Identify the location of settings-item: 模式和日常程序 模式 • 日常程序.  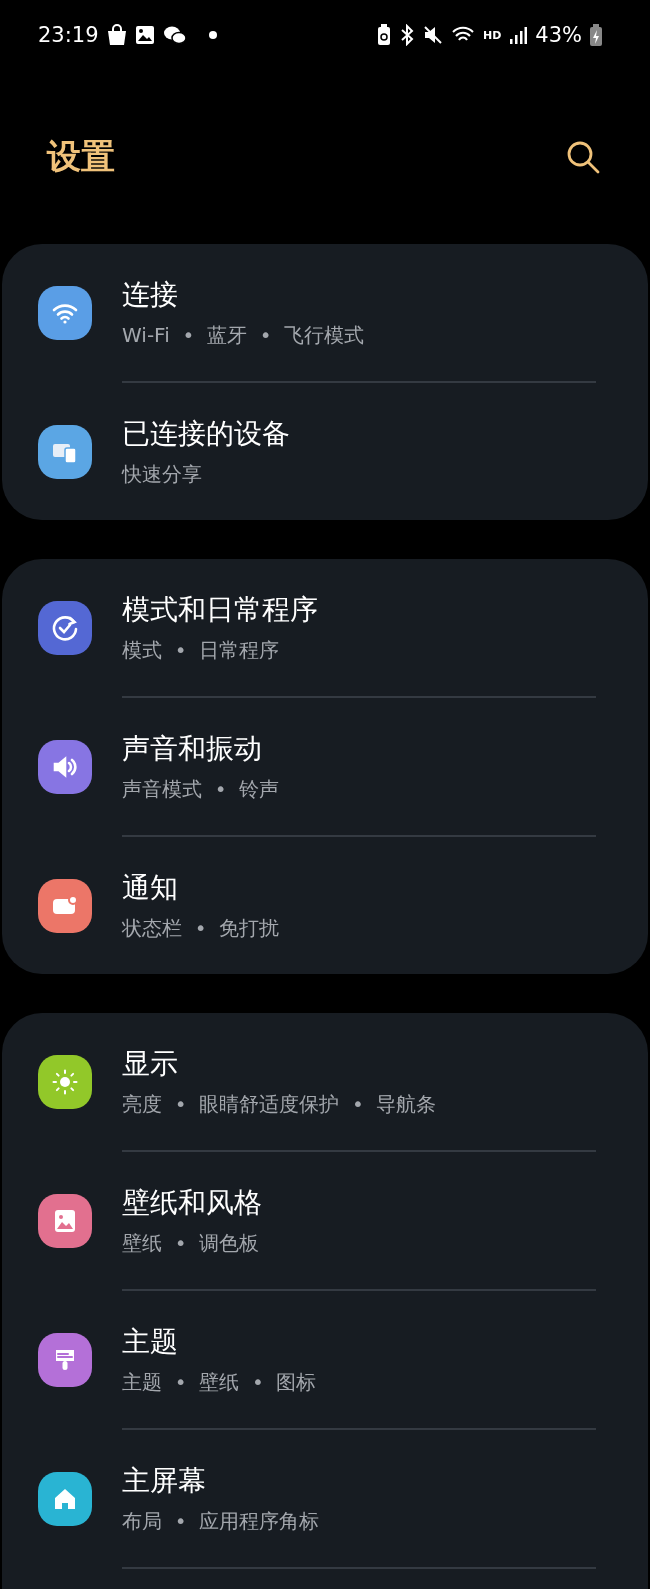
(325, 627).